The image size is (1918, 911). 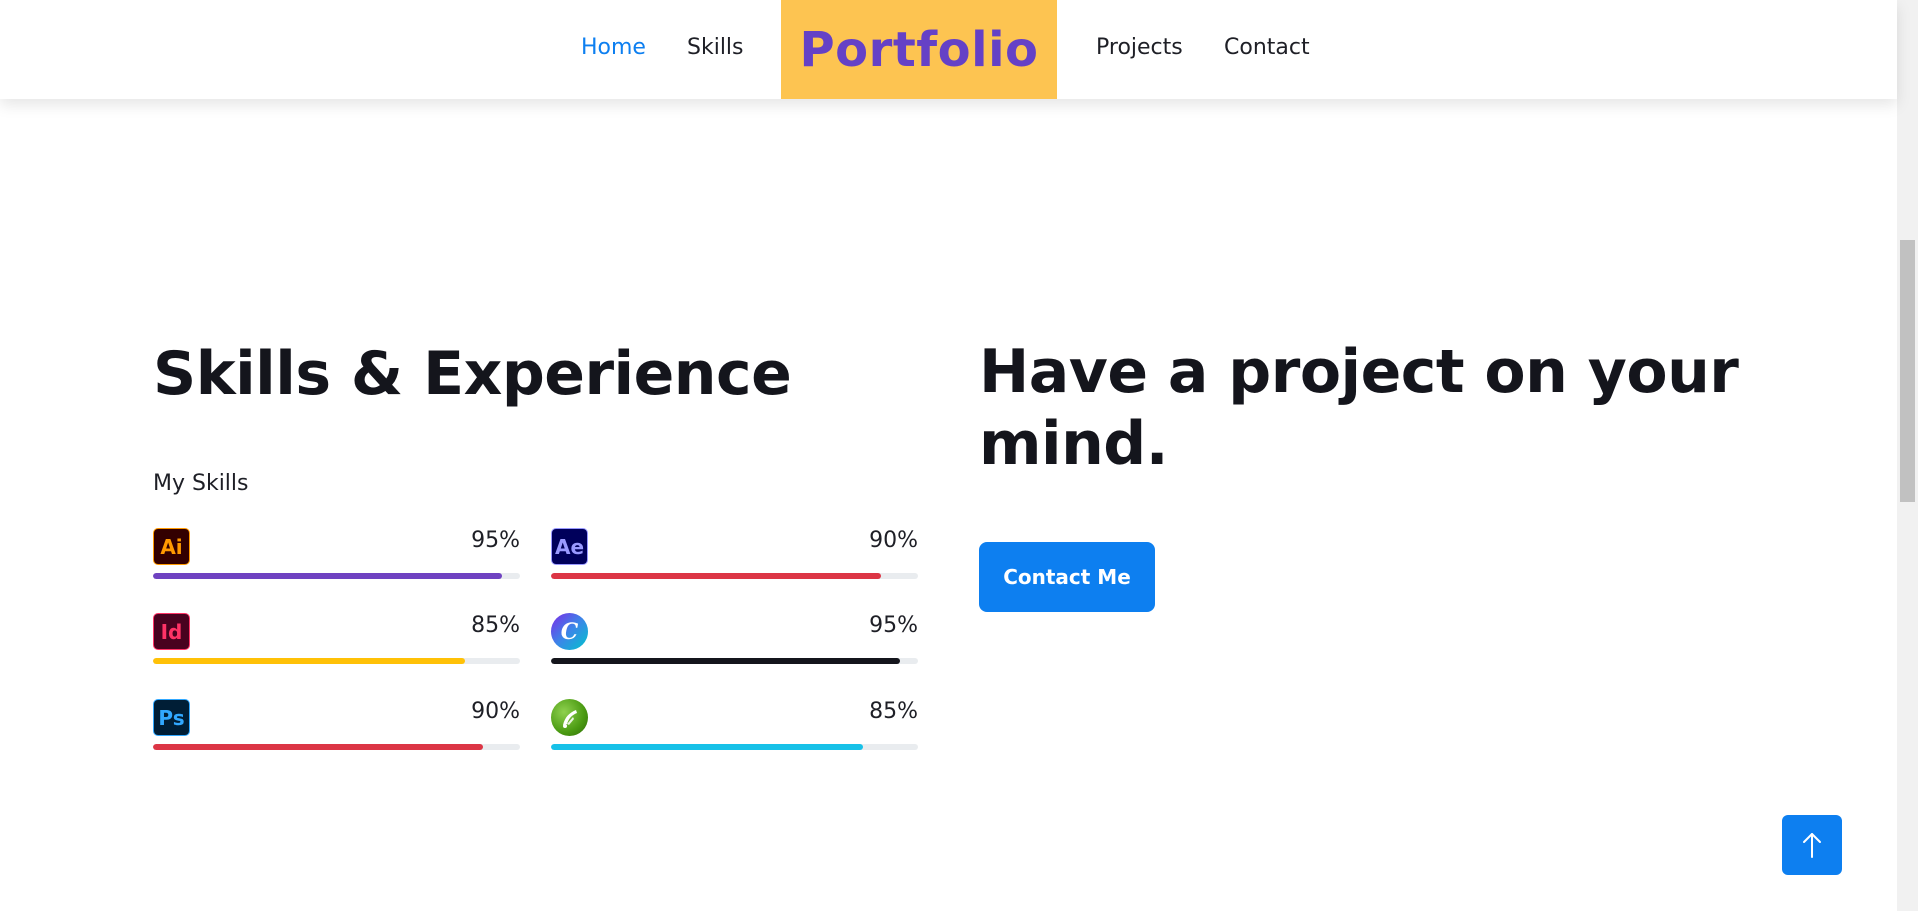 What do you see at coordinates (569, 631) in the screenshot?
I see `canva-icon: C` at bounding box center [569, 631].